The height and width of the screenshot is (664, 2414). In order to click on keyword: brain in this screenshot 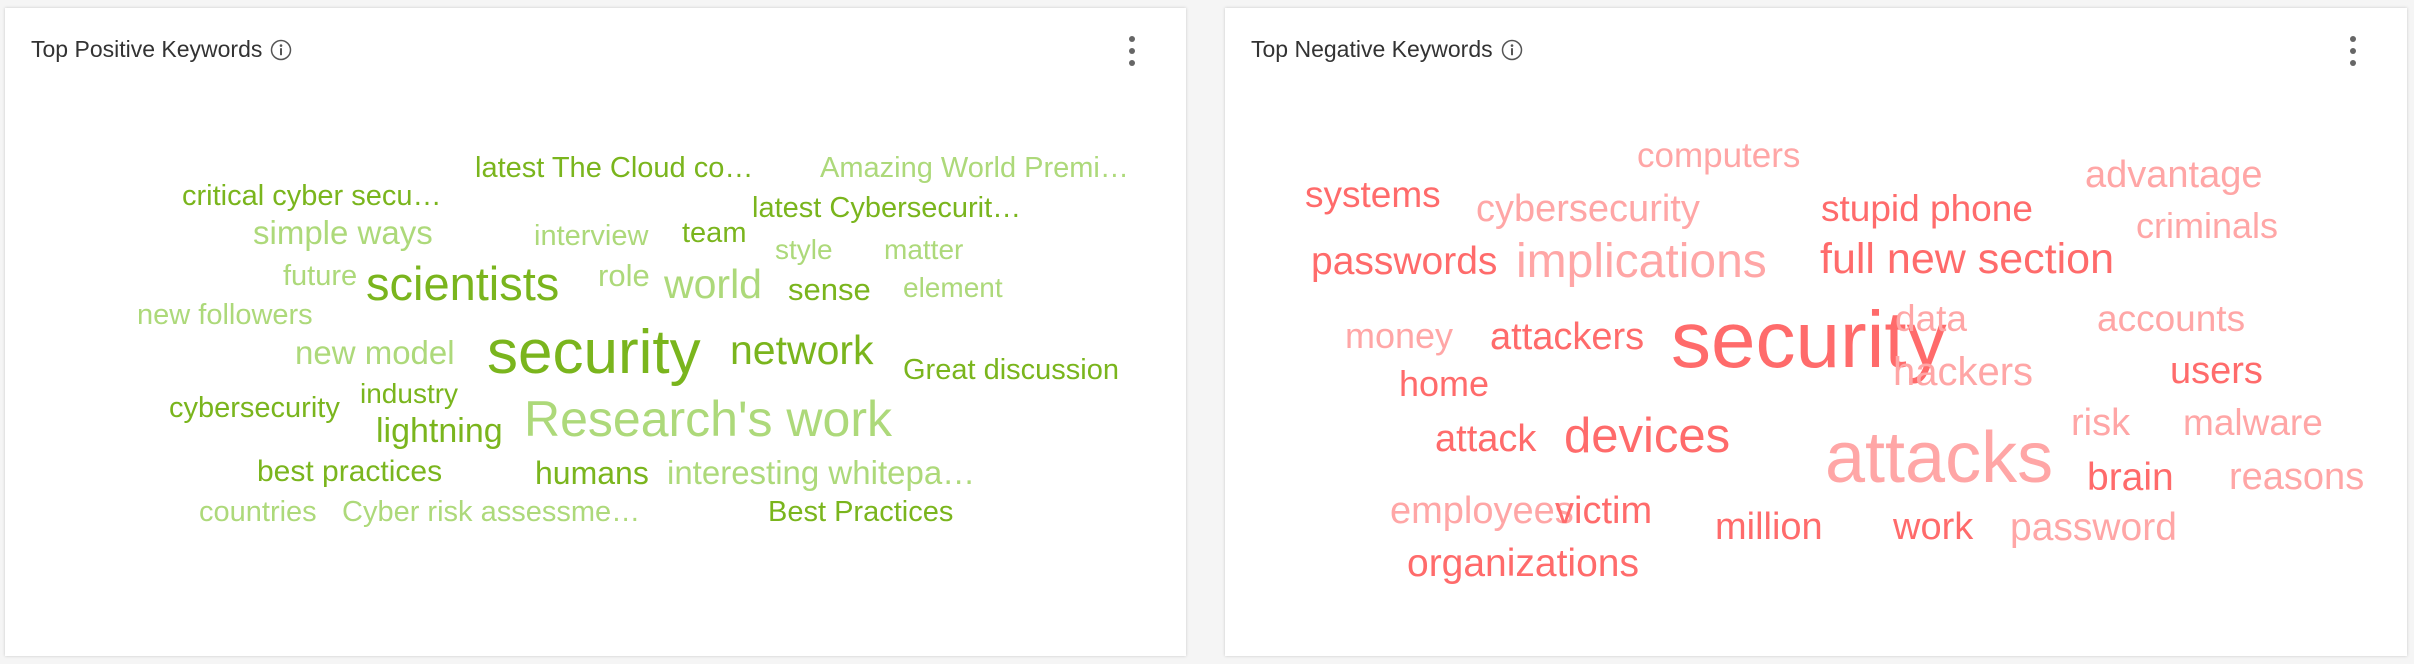, I will do `click(2130, 477)`.